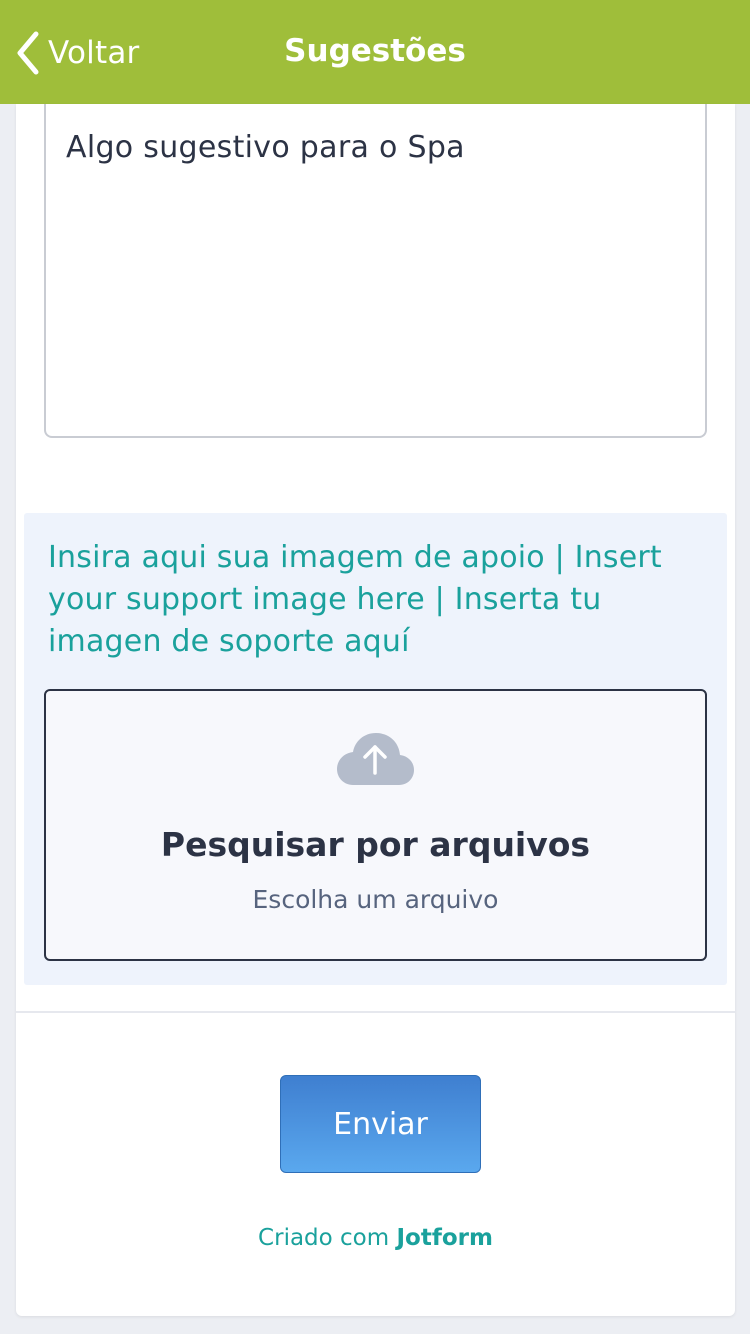 This screenshot has height=1334, width=750. Describe the element at coordinates (380, 1124) in the screenshot. I see `submit-button: Enviar` at that location.